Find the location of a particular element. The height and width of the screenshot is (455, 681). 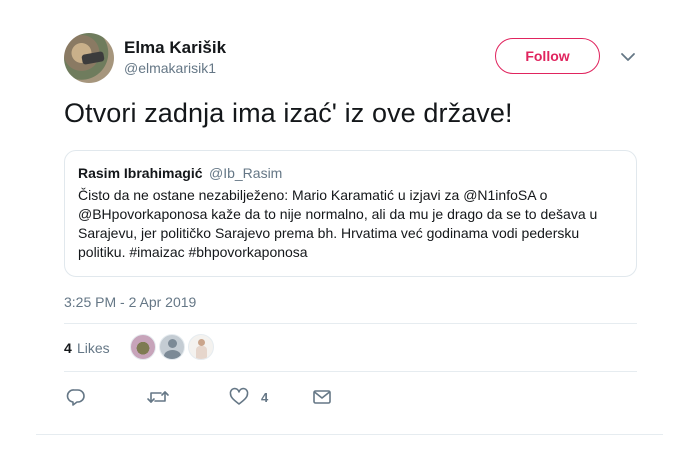

chevron-down-icon is located at coordinates (628, 57).